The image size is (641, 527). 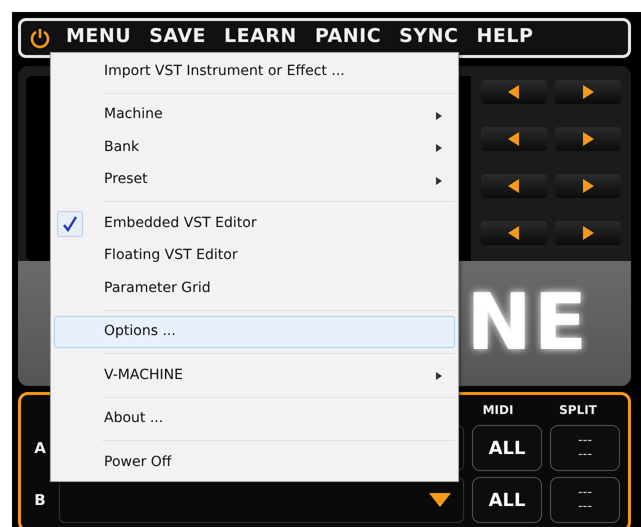 What do you see at coordinates (260, 36) in the screenshot?
I see `toolbar-button: LEARN` at bounding box center [260, 36].